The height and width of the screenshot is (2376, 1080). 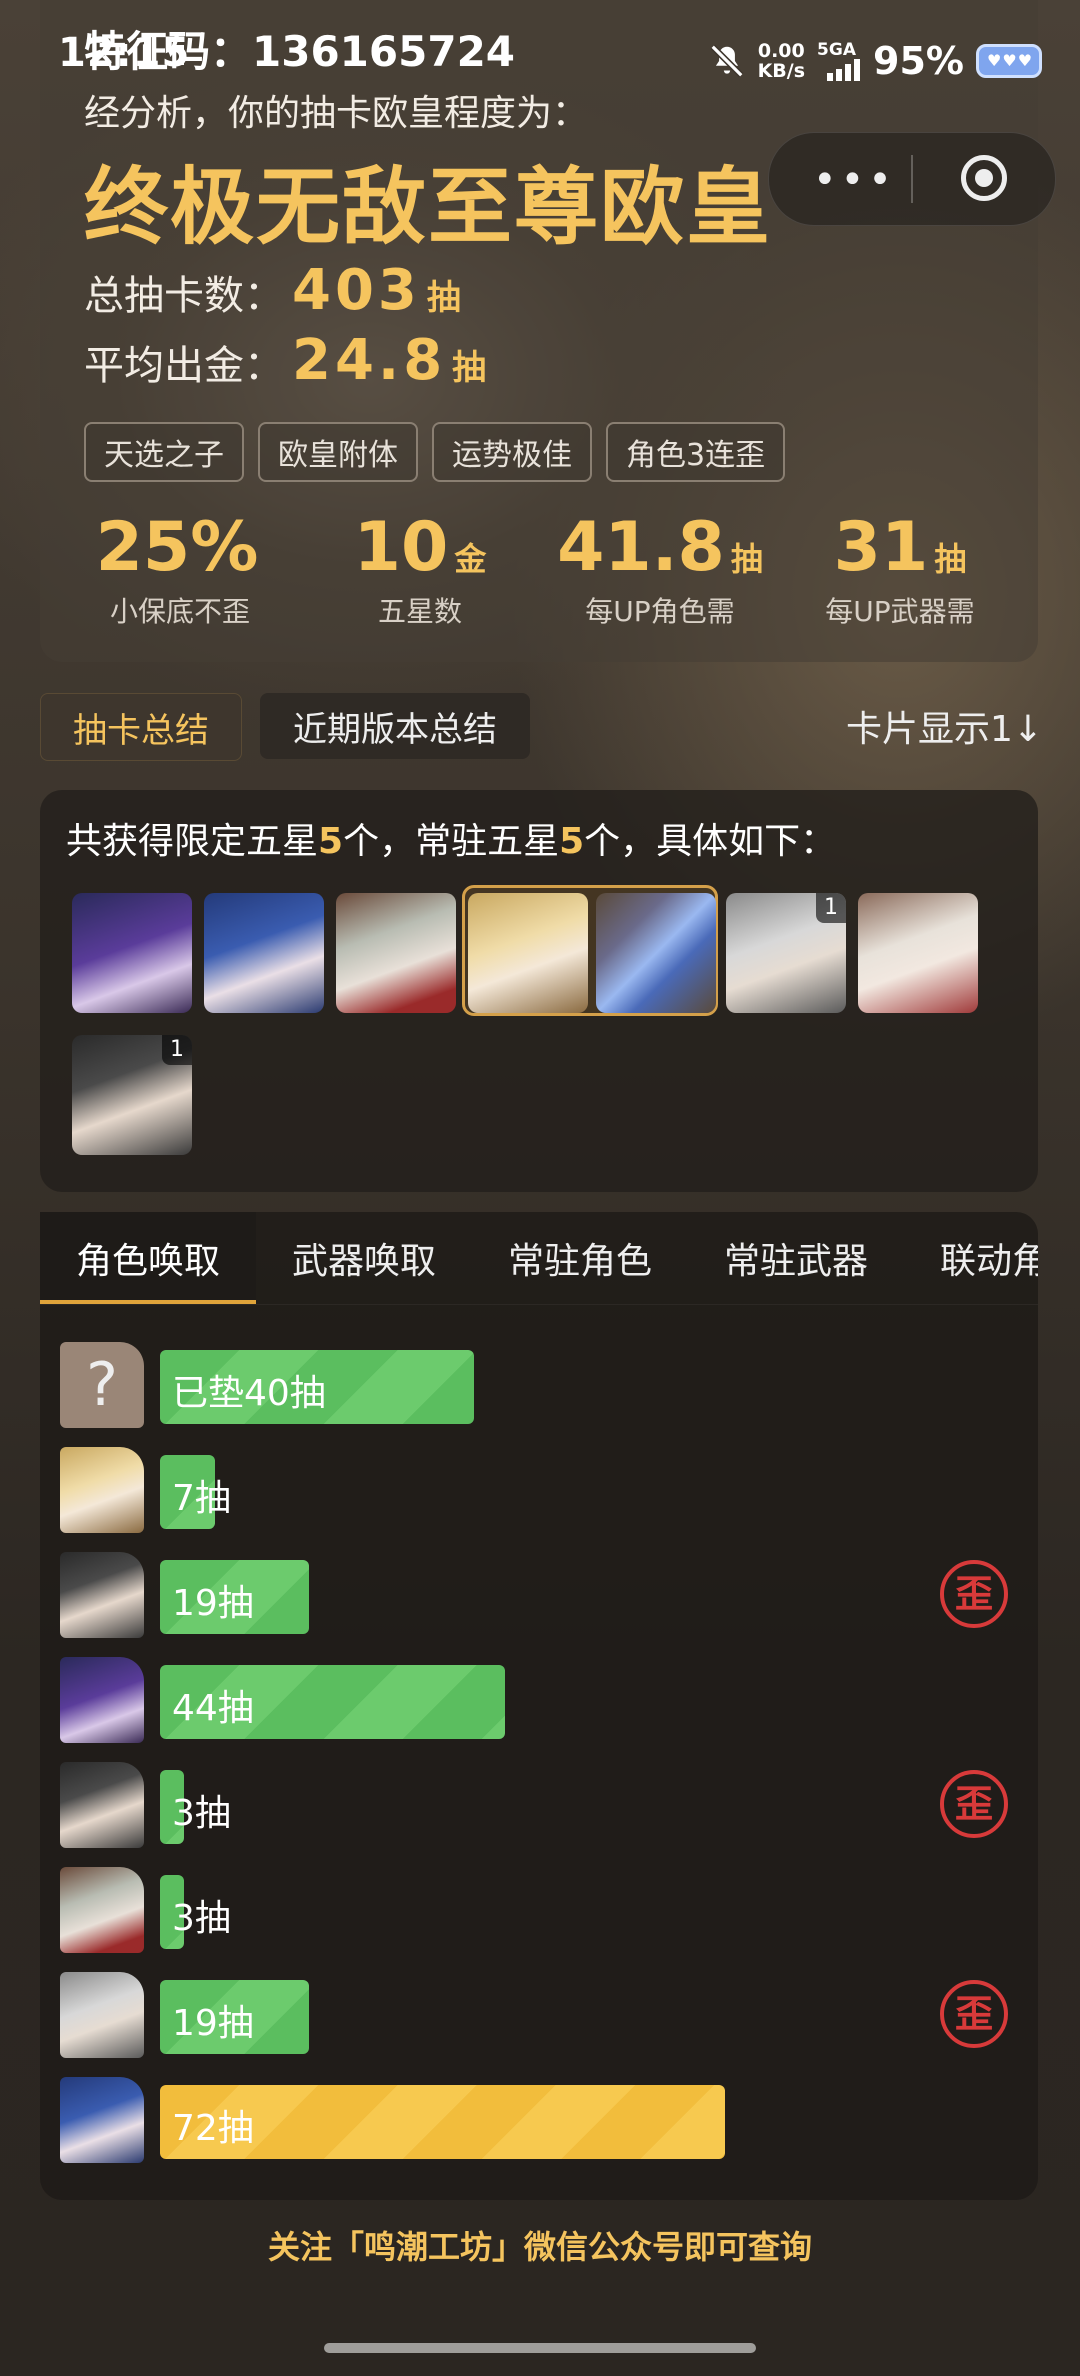 I want to click on metric-five-star-count: 10 金 五星数, so click(x=420, y=568).